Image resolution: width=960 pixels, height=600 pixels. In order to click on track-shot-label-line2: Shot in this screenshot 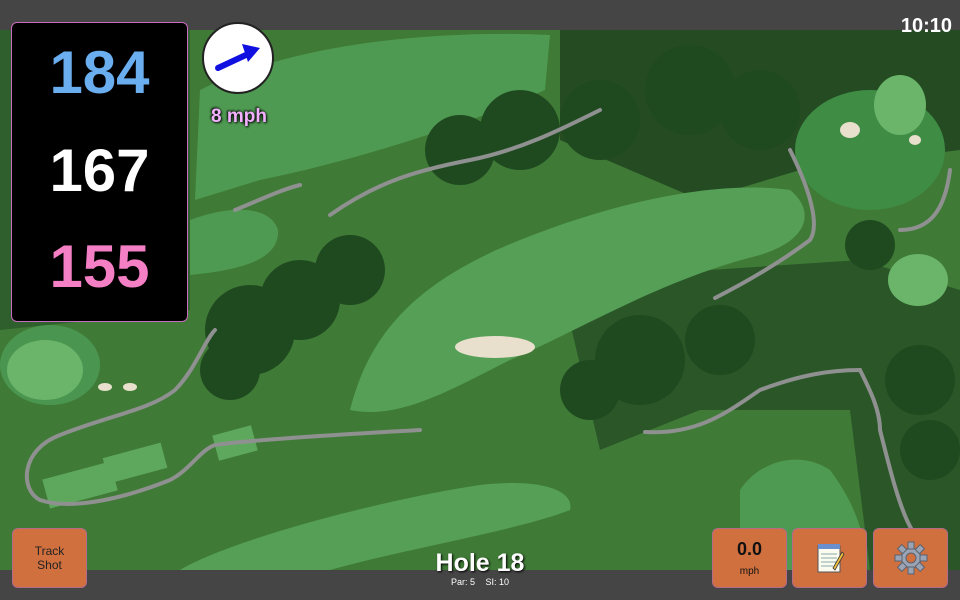, I will do `click(49, 565)`.